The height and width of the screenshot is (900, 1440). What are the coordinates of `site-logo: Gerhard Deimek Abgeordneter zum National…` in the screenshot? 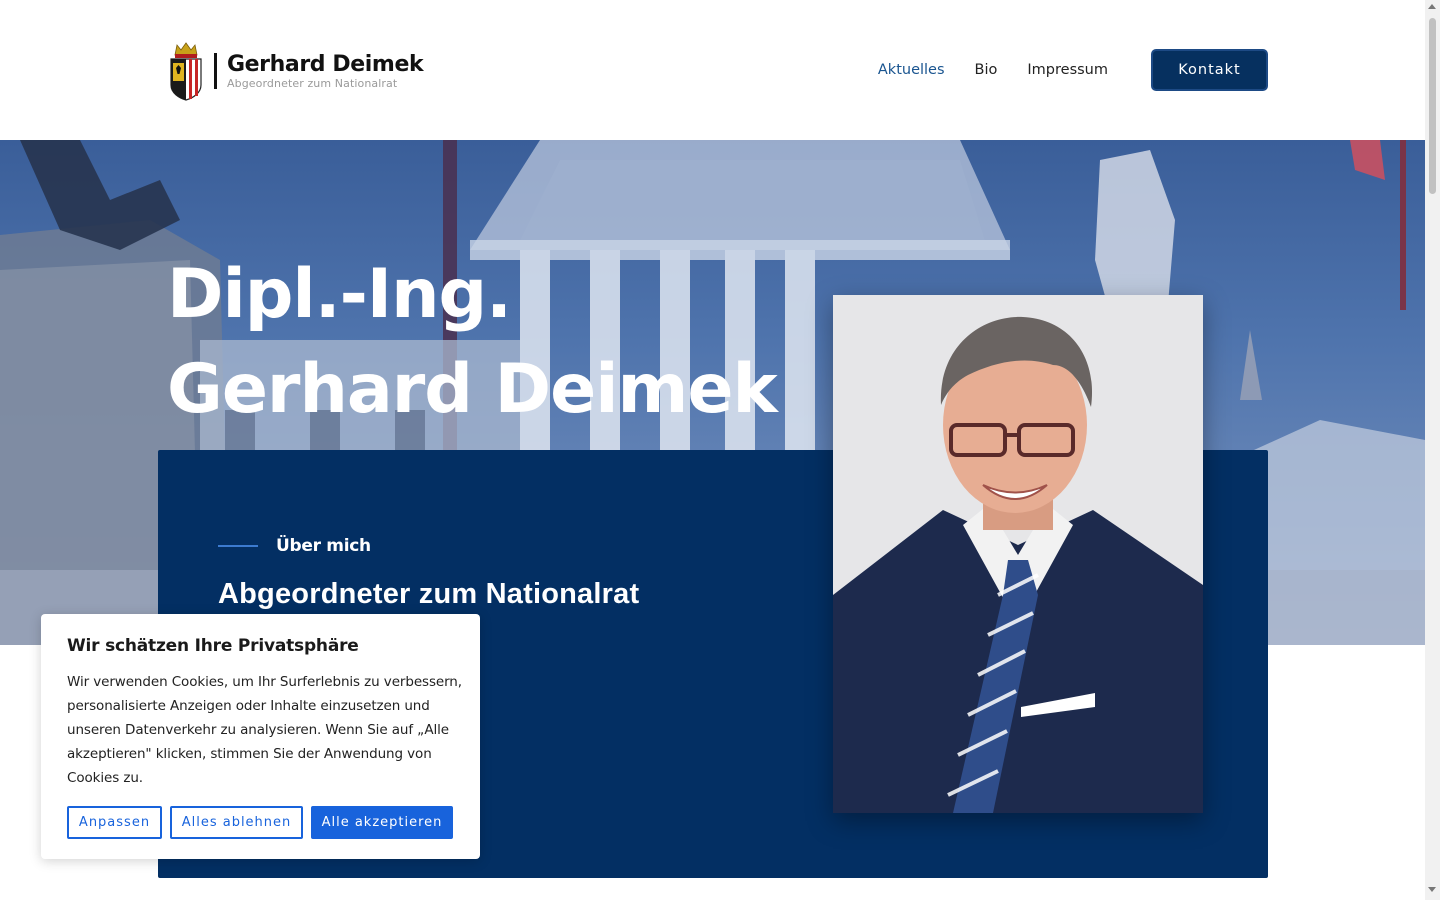 It's located at (296, 71).